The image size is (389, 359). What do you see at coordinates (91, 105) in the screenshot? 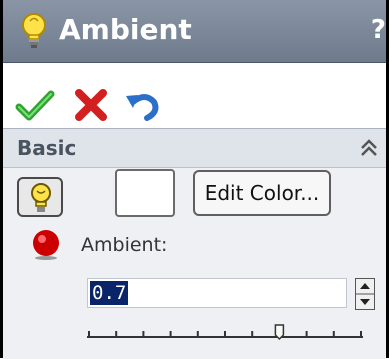
I see `cancel-x-icon` at bounding box center [91, 105].